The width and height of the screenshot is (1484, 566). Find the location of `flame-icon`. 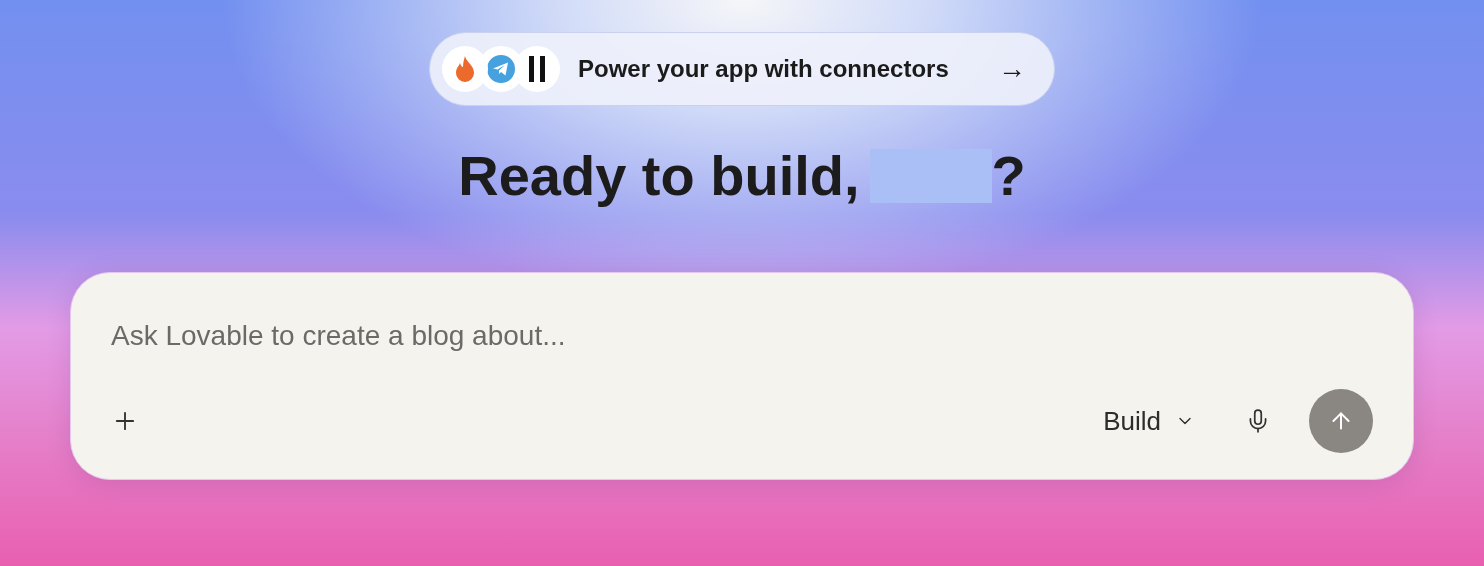

flame-icon is located at coordinates (465, 69).